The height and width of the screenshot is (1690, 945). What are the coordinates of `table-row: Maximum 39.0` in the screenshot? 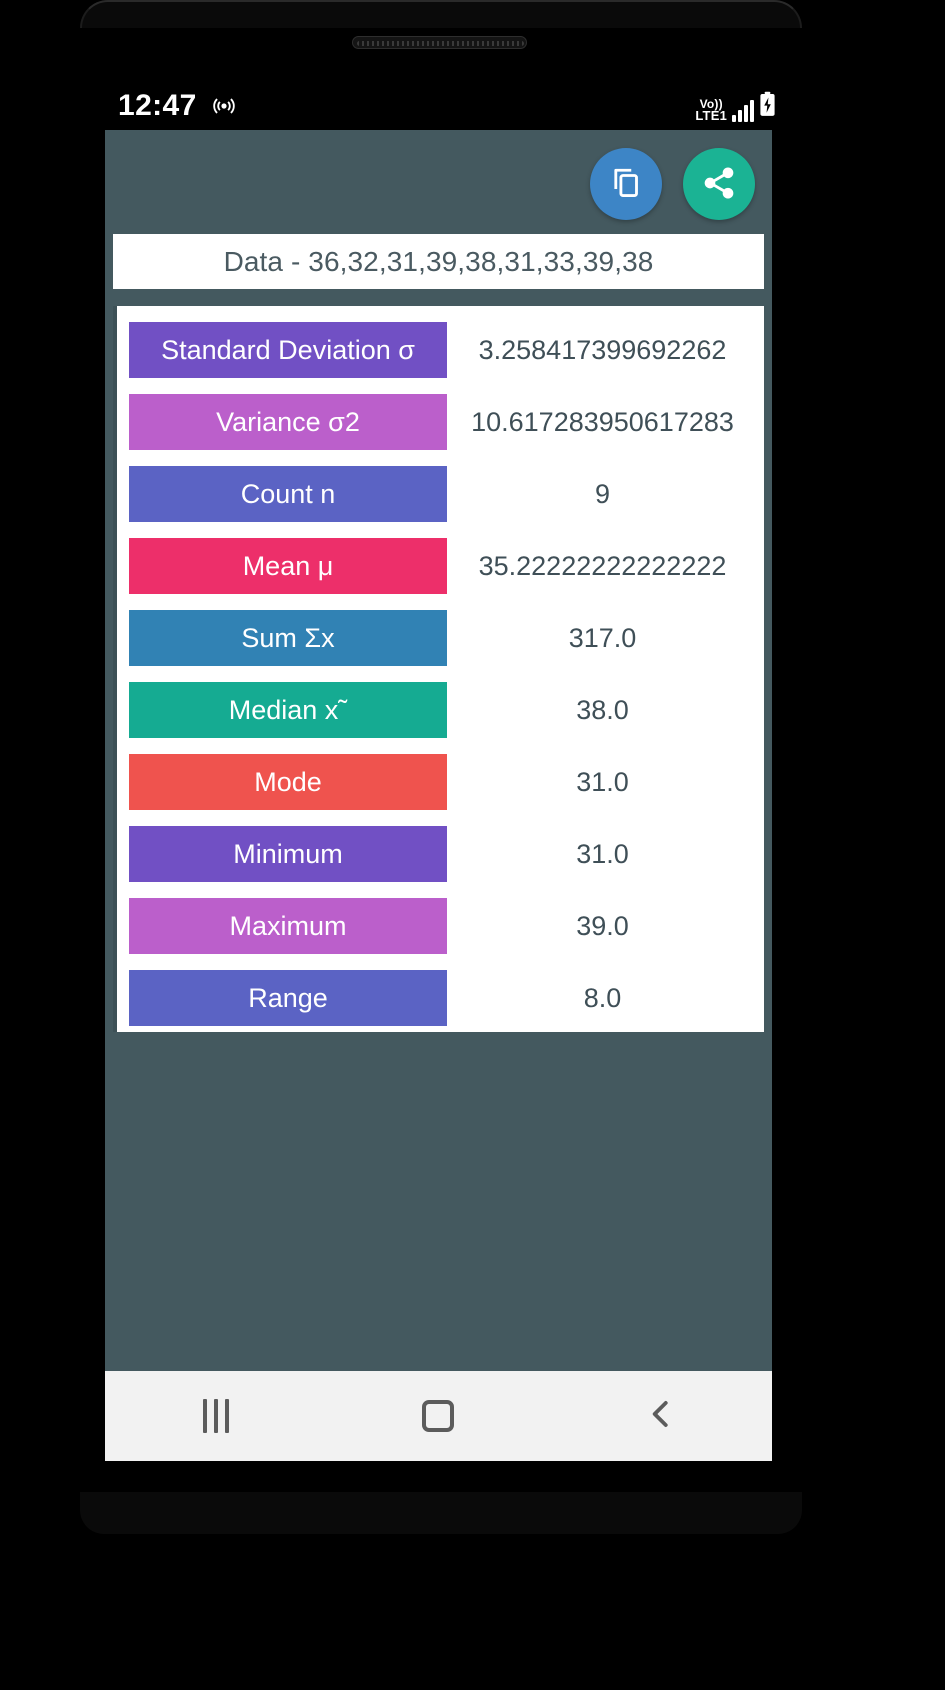 It's located at (440, 926).